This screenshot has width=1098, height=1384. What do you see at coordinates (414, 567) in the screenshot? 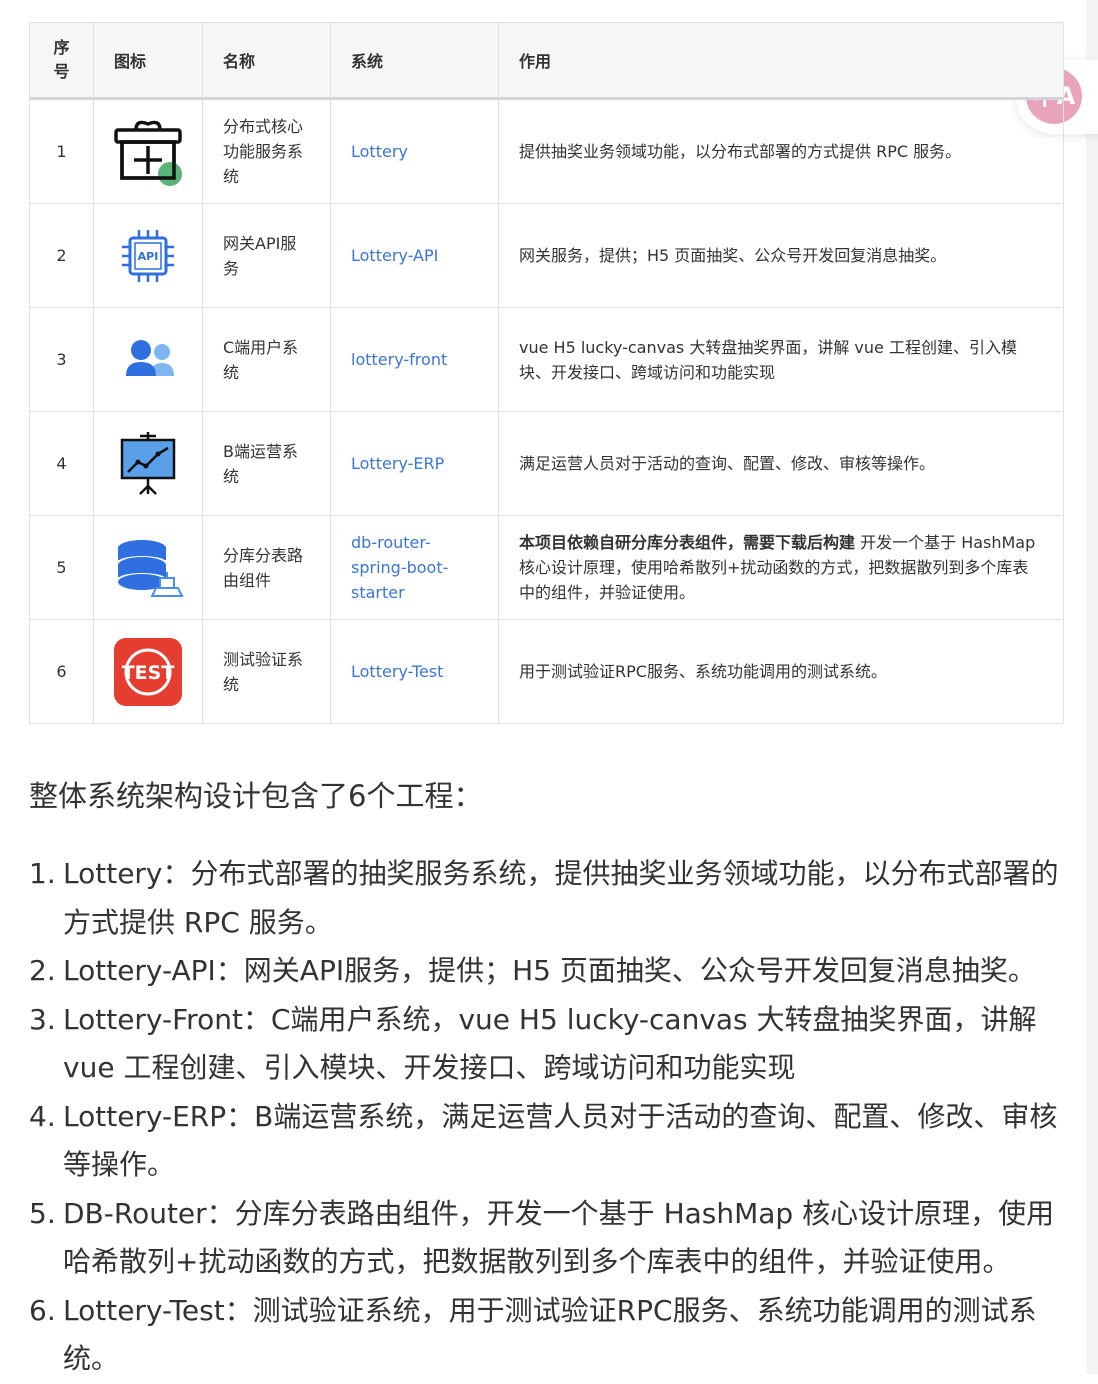
I see `row-system-link: db-router-spring-boot-starter` at bounding box center [414, 567].